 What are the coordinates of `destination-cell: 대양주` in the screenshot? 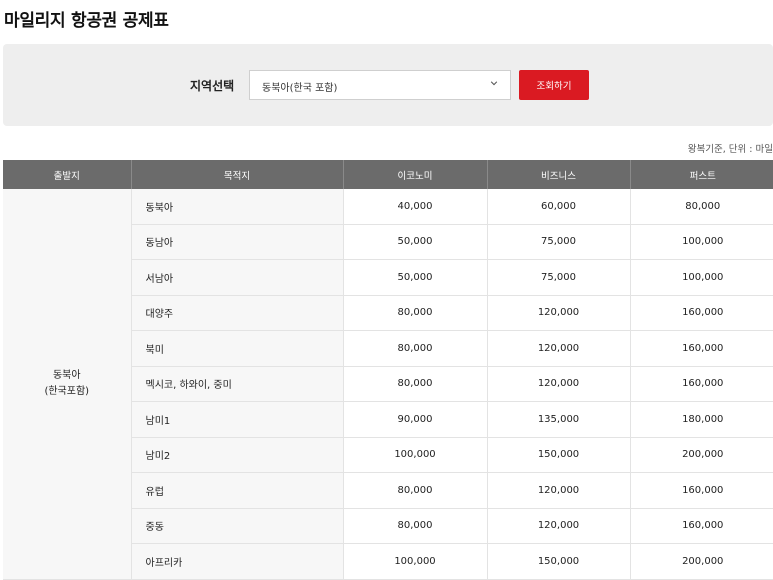 It's located at (237, 313).